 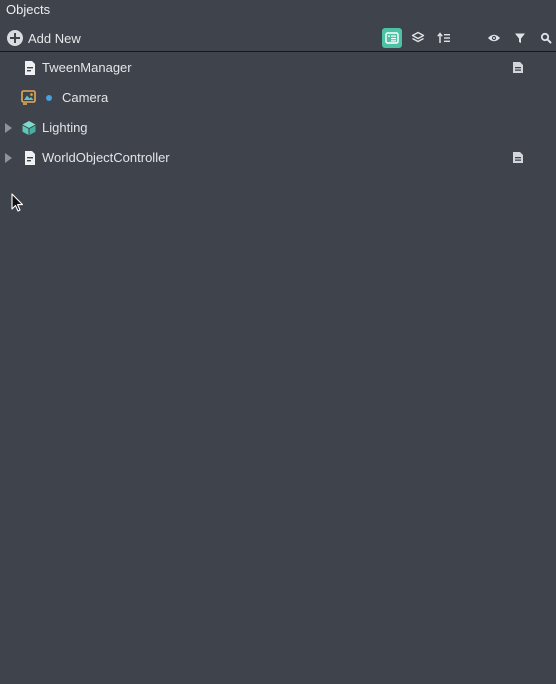 What do you see at coordinates (28, 97) in the screenshot?
I see `camera-icon` at bounding box center [28, 97].